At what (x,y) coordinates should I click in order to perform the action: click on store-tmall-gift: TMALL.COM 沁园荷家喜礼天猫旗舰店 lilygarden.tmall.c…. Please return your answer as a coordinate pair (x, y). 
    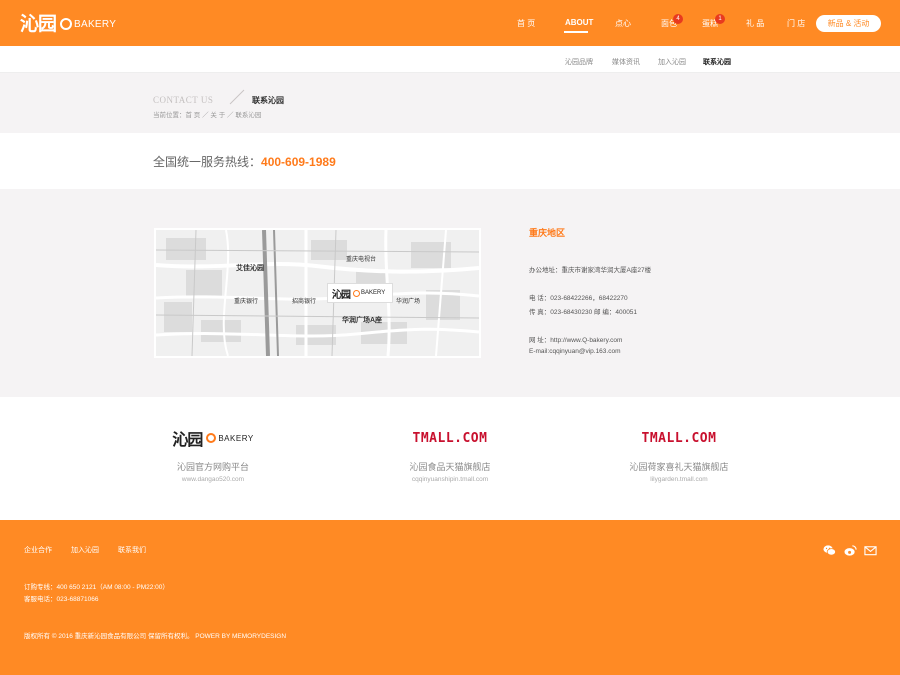
    Looking at the image, I should click on (679, 455).